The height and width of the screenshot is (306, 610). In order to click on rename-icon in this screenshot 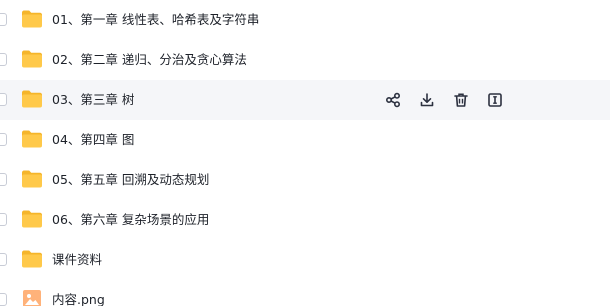, I will do `click(495, 100)`.